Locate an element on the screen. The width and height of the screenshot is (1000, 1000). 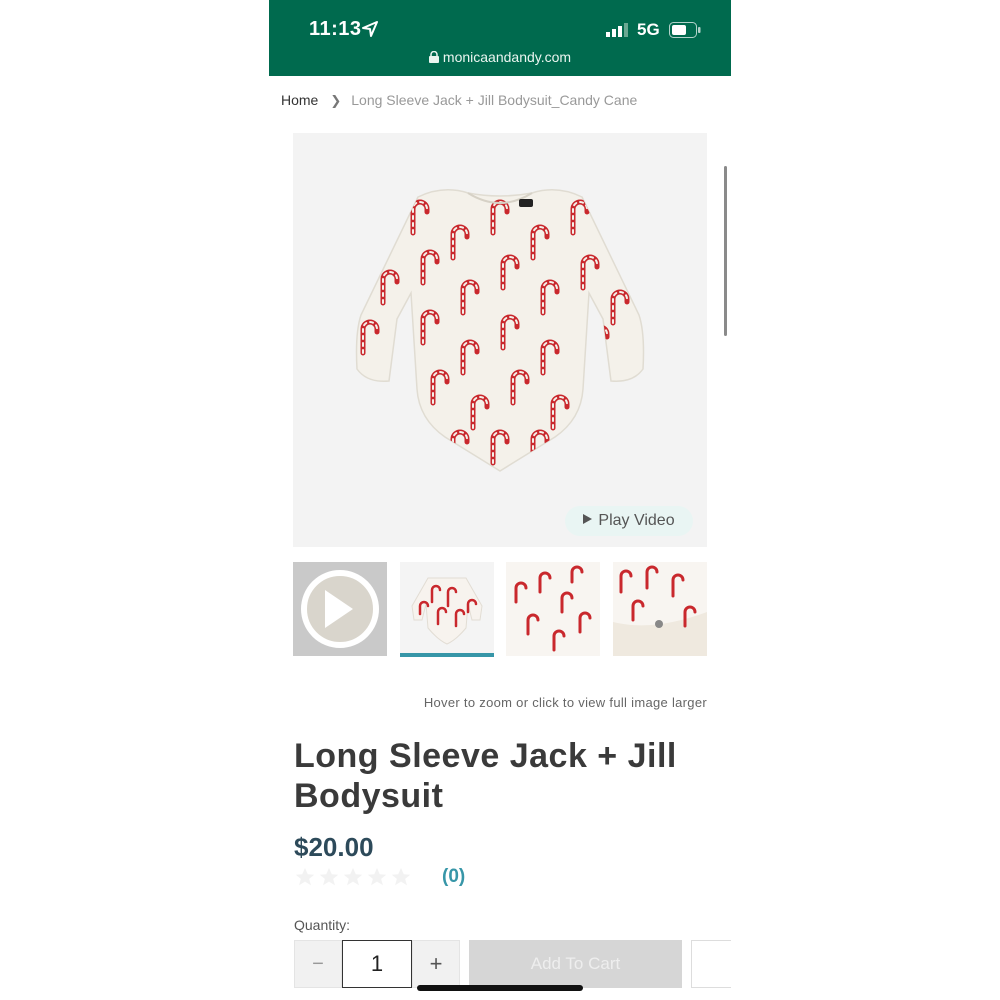
battery-icon is located at coordinates (685, 30).